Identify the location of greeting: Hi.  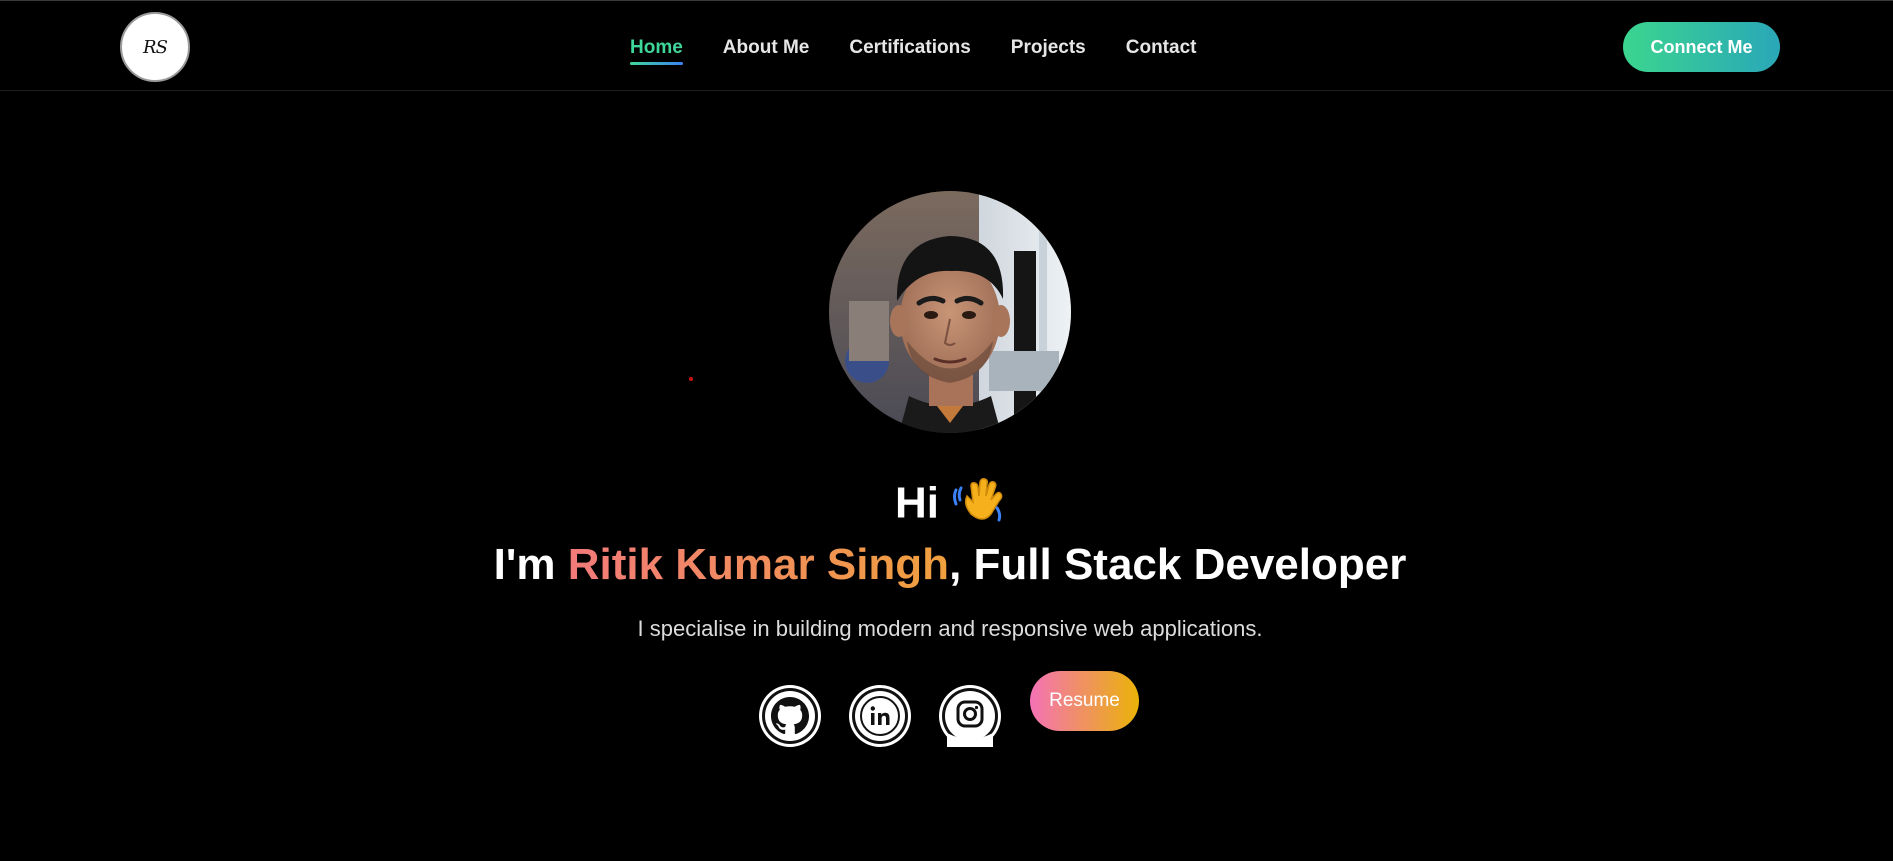
(946, 505).